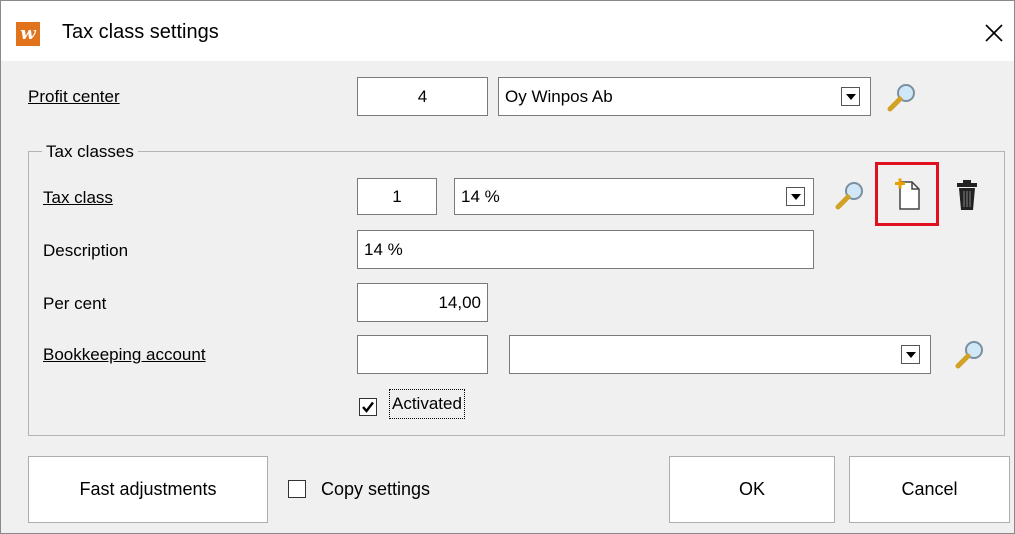 This screenshot has height=534, width=1015. What do you see at coordinates (140, 32) in the screenshot?
I see `window-title: Tax class settings` at bounding box center [140, 32].